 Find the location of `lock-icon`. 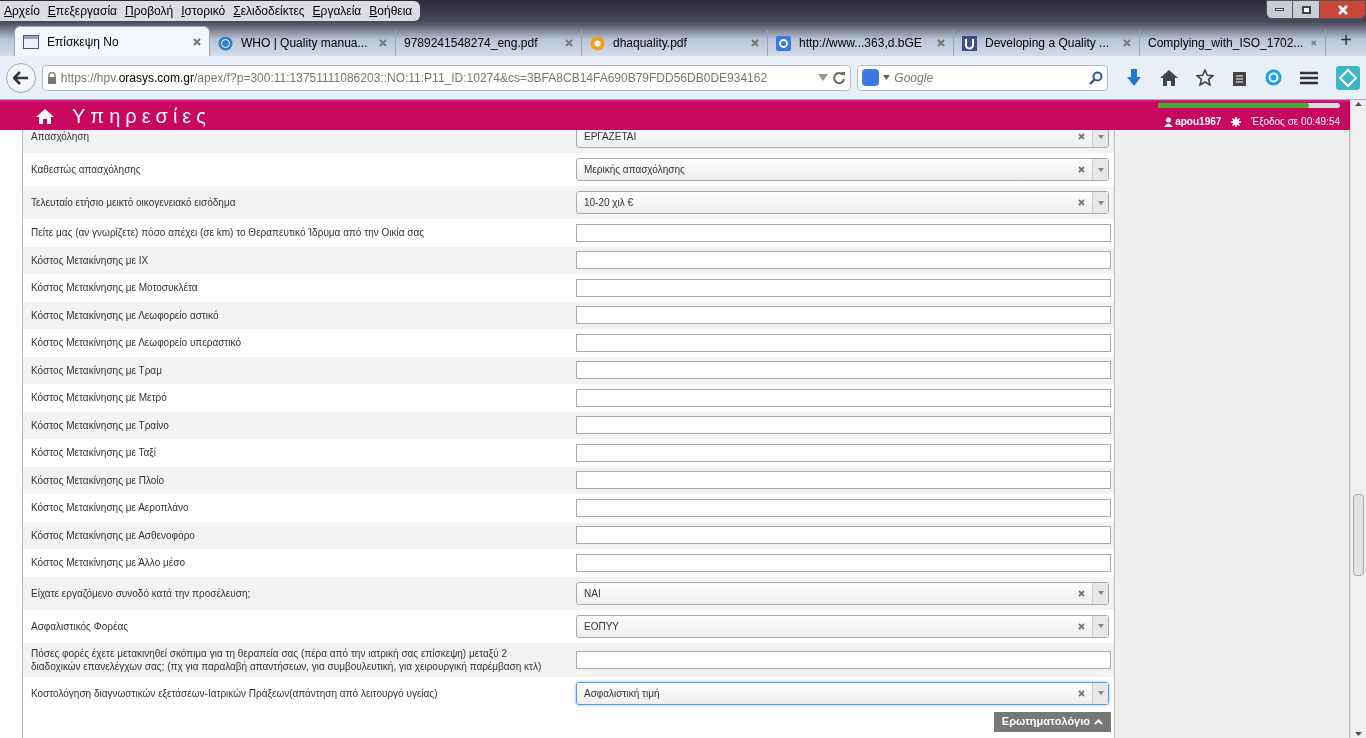

lock-icon is located at coordinates (51, 77).